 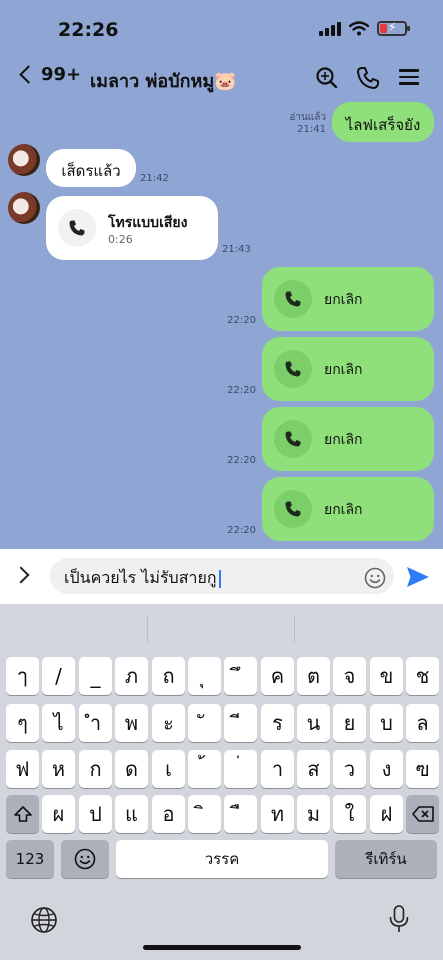 I want to click on key: เ, so click(x=168, y=769).